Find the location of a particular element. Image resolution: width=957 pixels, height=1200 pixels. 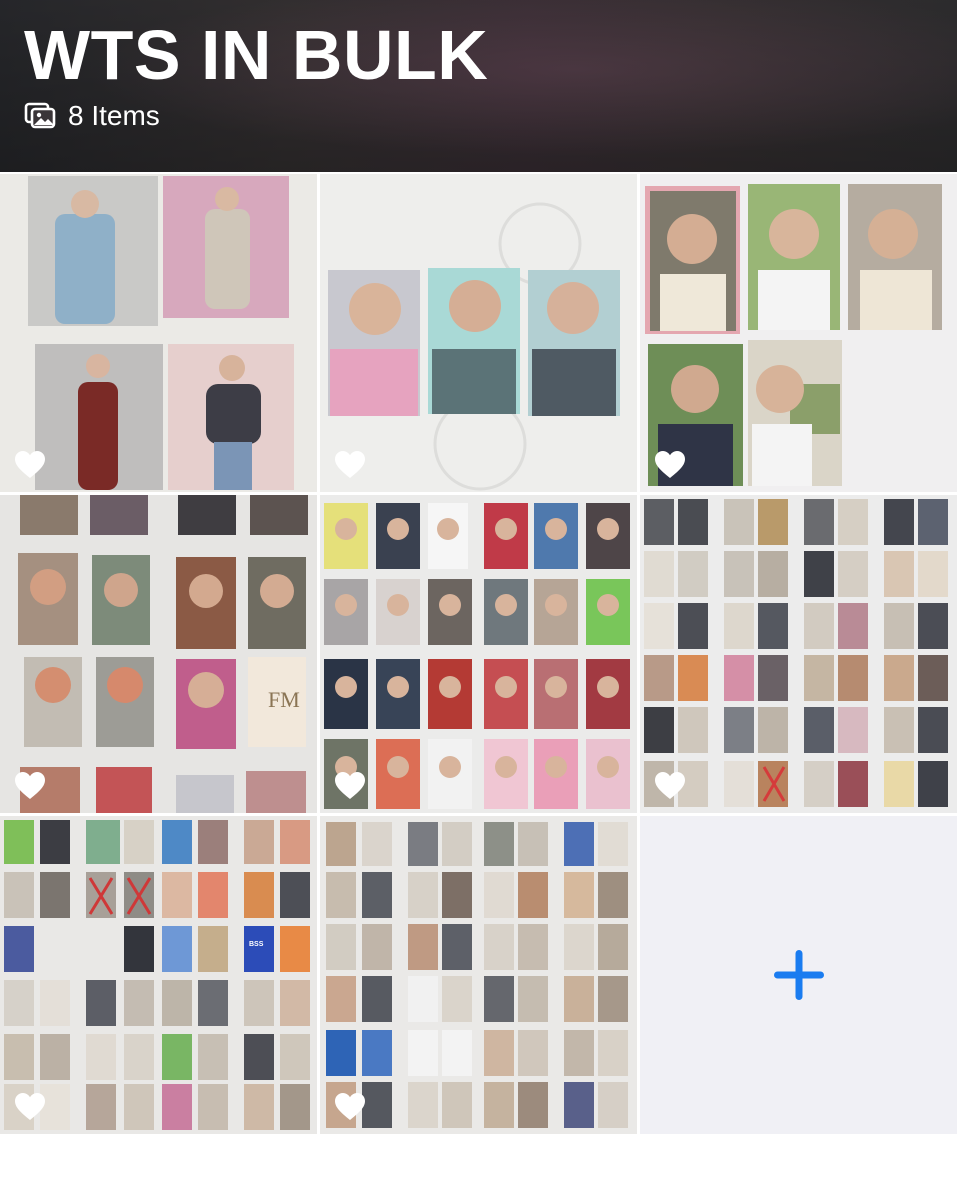

svg-text: FM is located at coordinates (284, 699).